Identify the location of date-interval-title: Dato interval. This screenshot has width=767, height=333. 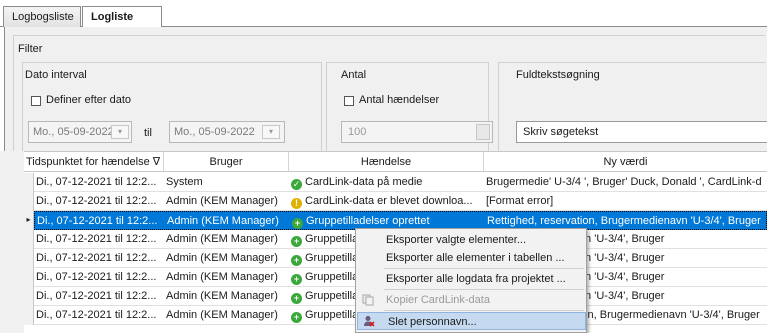
(56, 75).